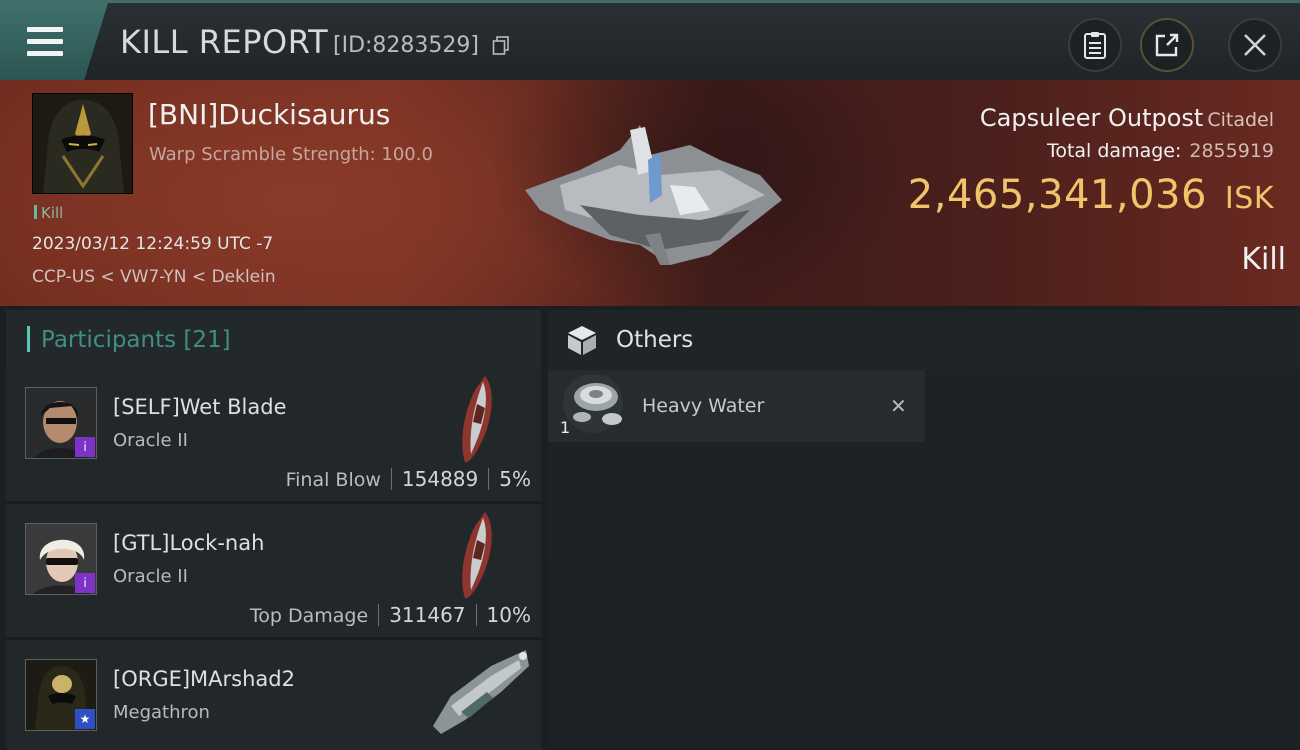 The image size is (1300, 750). I want to click on clipboard-icon, so click(1095, 45).